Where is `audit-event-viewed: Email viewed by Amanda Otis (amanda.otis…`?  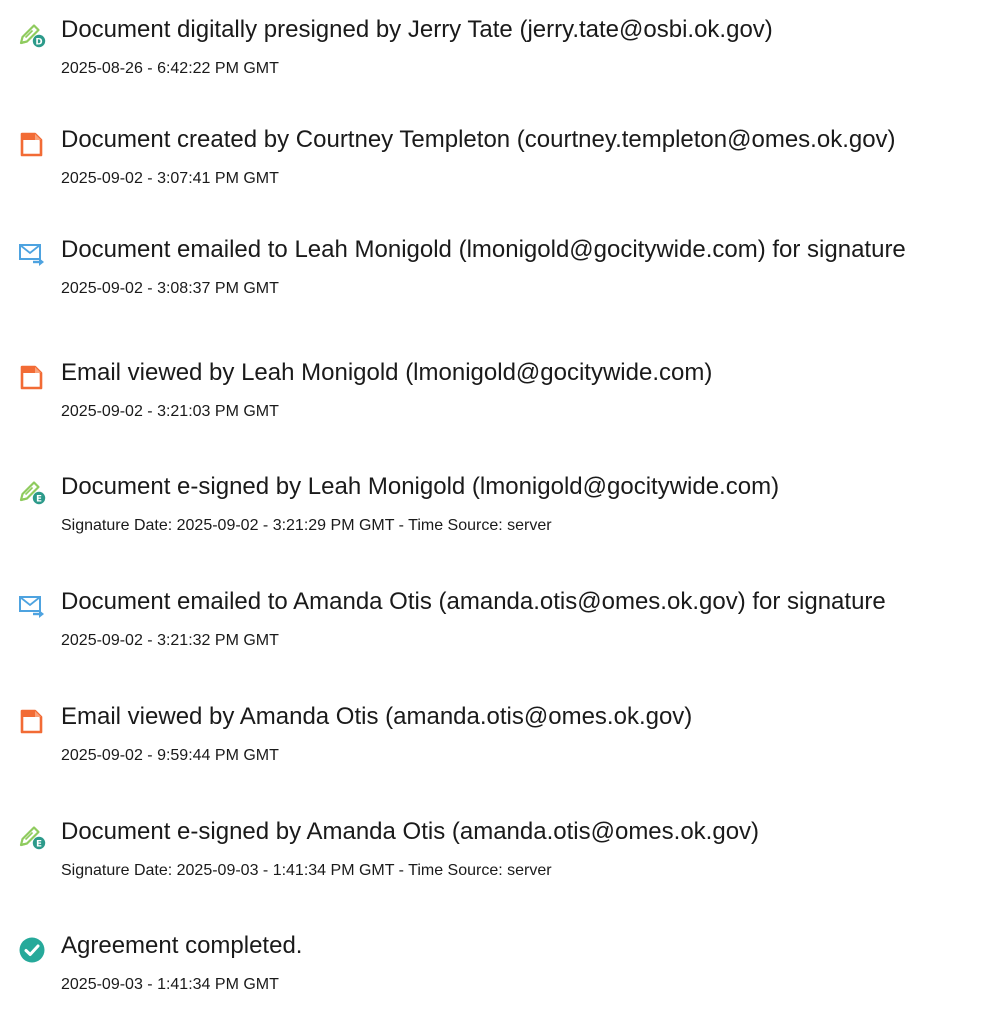
audit-event-viewed: Email viewed by Amanda Otis (amanda.otis… is located at coordinates (500, 742).